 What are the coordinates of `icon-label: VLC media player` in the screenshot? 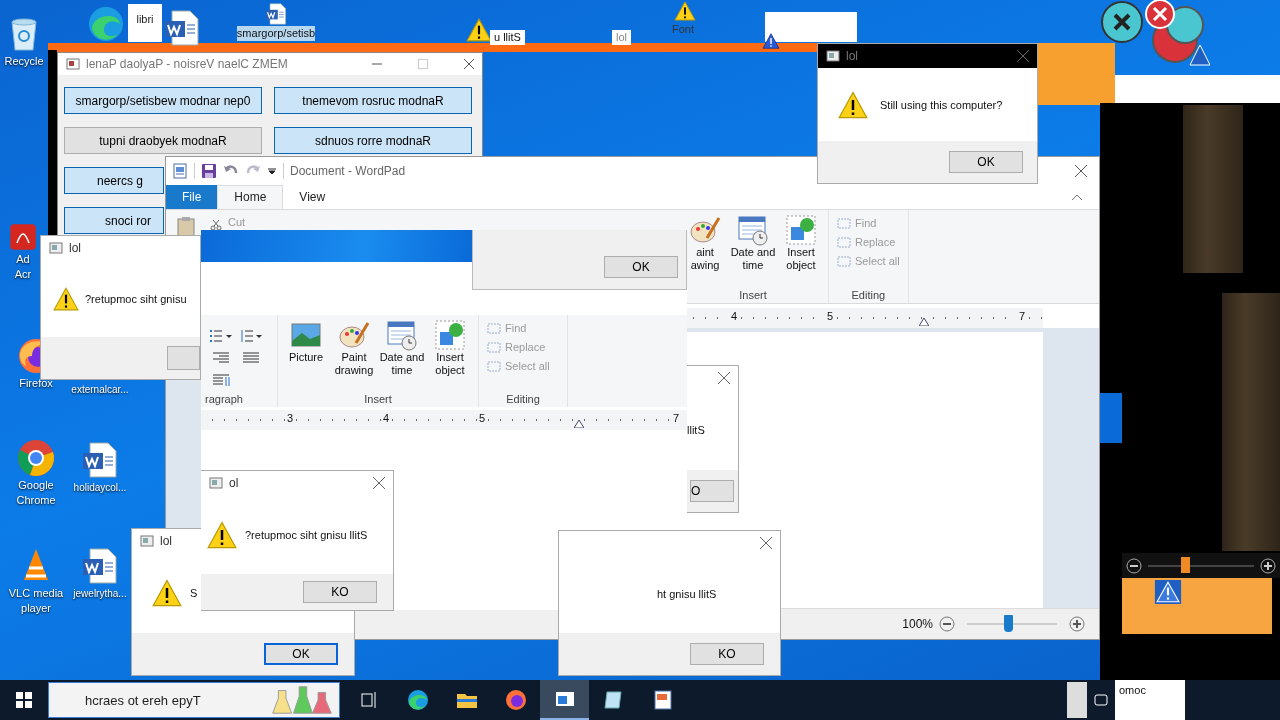 It's located at (36, 601).